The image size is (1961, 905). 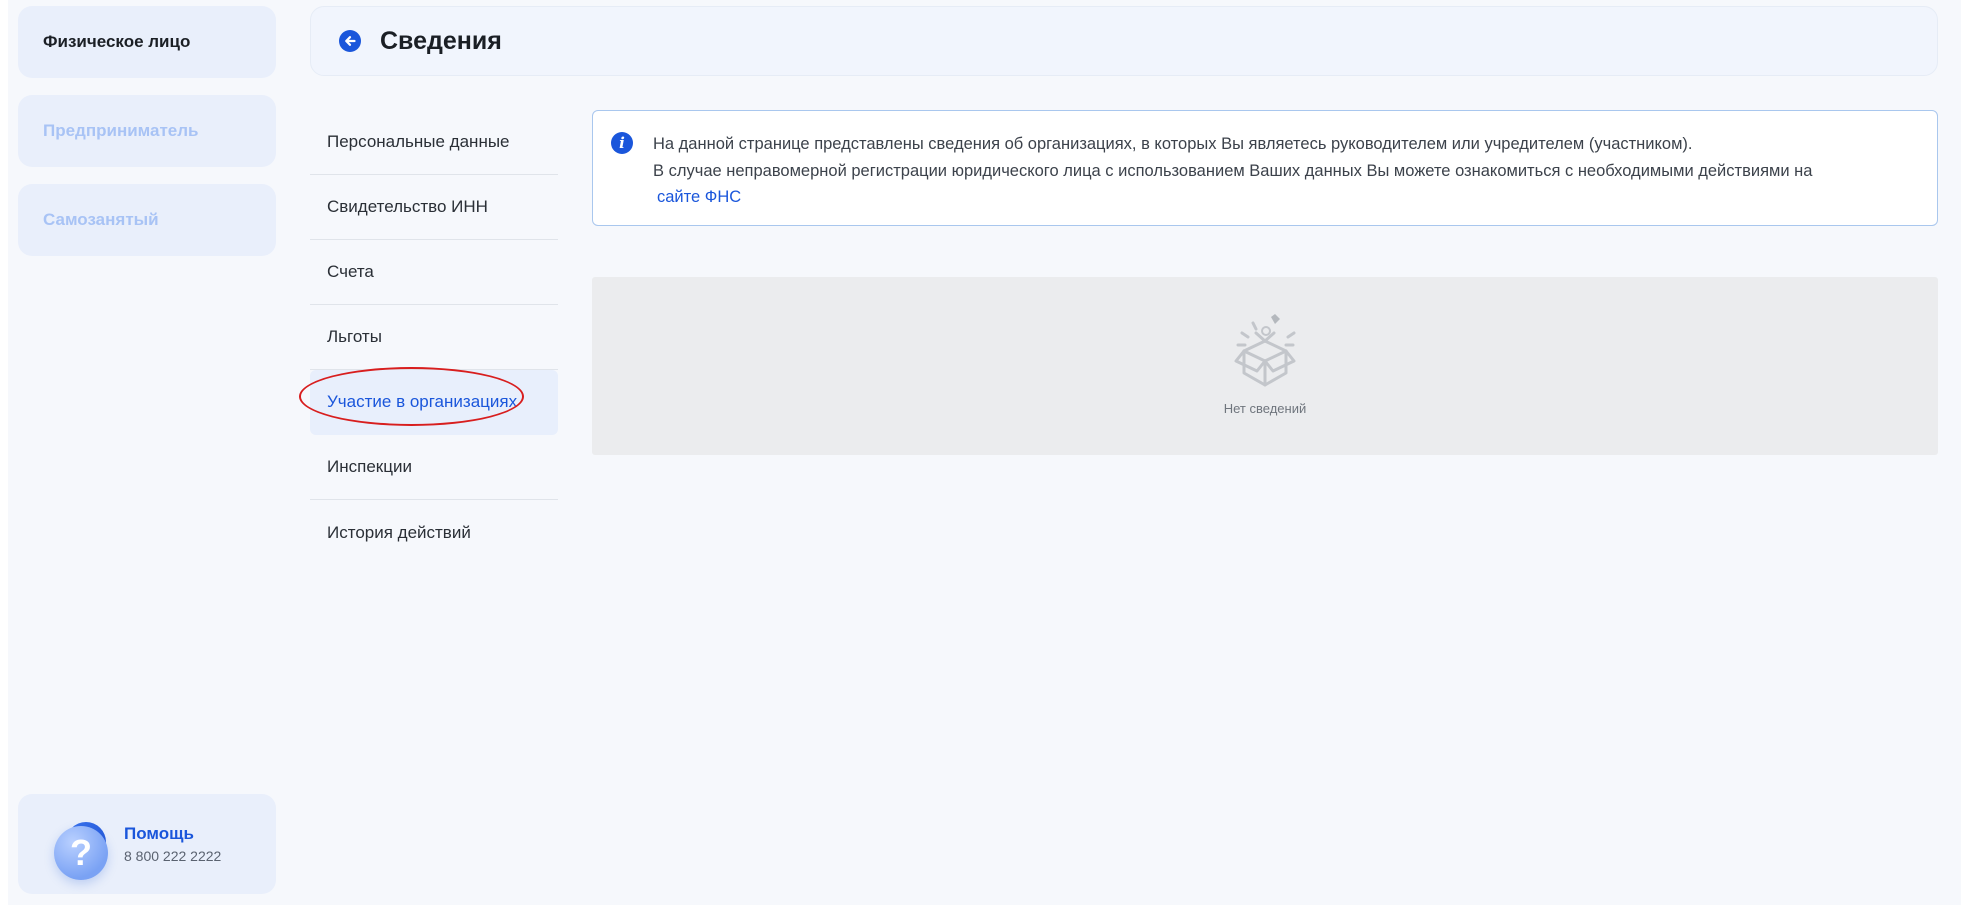 I want to click on help-question-icon: ?, so click(x=76, y=844).